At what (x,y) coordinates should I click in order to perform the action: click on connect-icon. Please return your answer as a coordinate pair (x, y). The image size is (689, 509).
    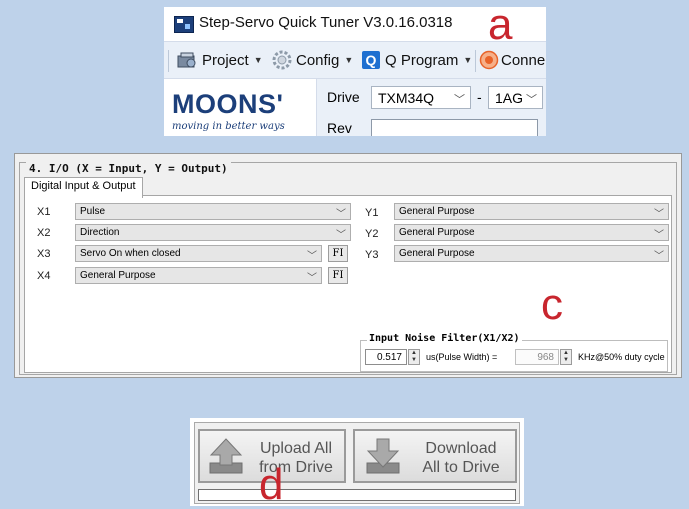
    Looking at the image, I should click on (489, 60).